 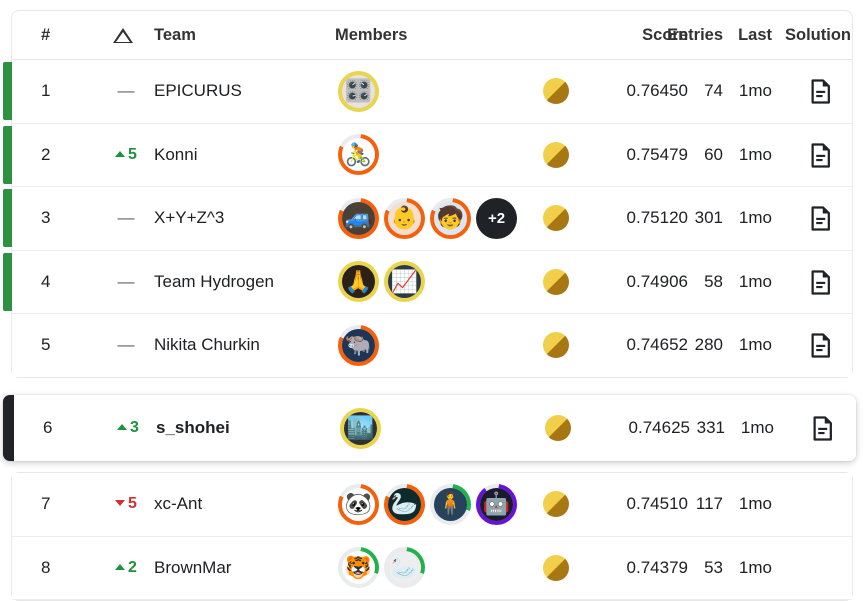 I want to click on table-row: 1— EPICURUS 🎛️ 0.76450 74 1mo, so click(x=427, y=92).